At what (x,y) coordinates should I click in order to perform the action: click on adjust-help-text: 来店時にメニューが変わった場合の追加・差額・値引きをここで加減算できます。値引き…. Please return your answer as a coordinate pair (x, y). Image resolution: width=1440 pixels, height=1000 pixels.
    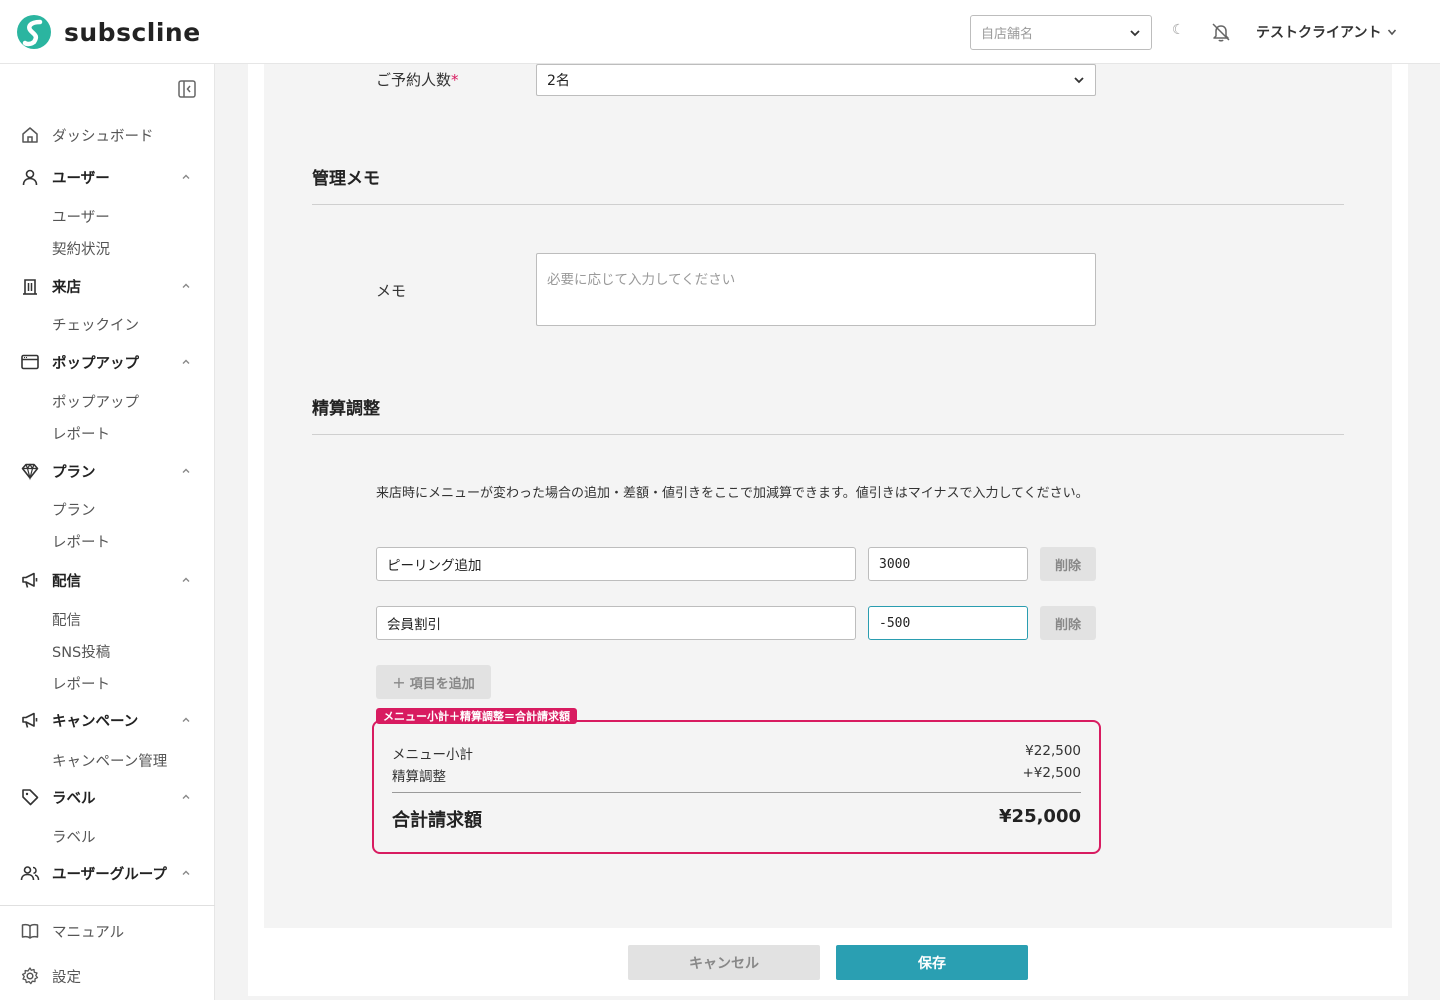
    Looking at the image, I should click on (732, 493).